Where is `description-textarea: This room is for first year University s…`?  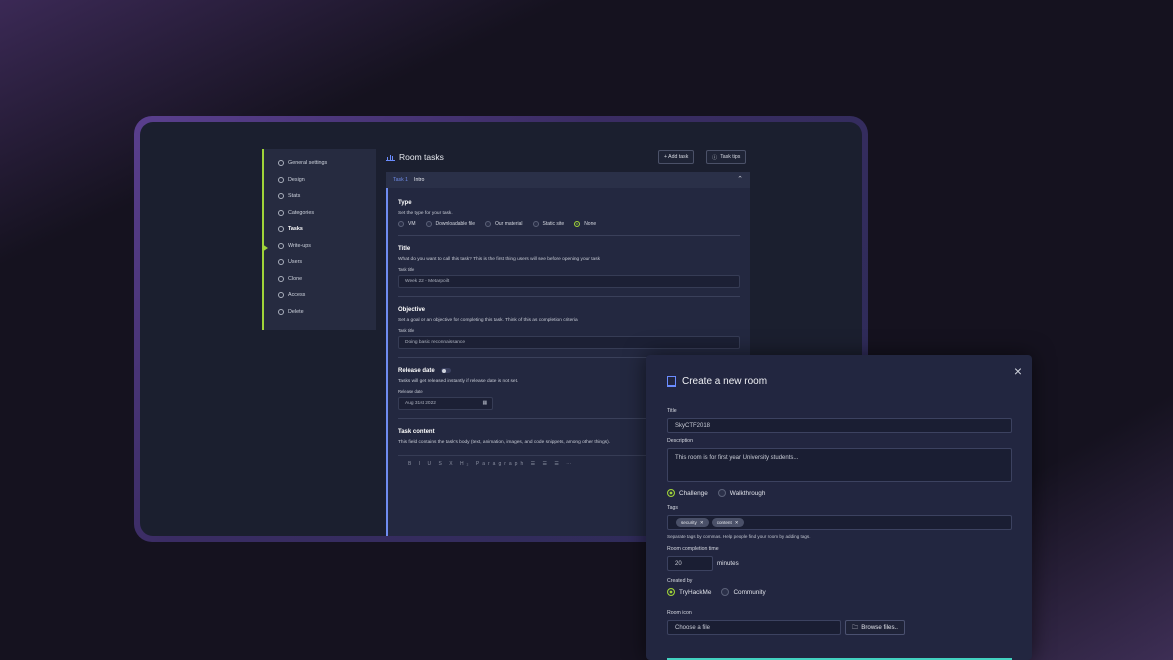 description-textarea: This room is for first year University s… is located at coordinates (839, 465).